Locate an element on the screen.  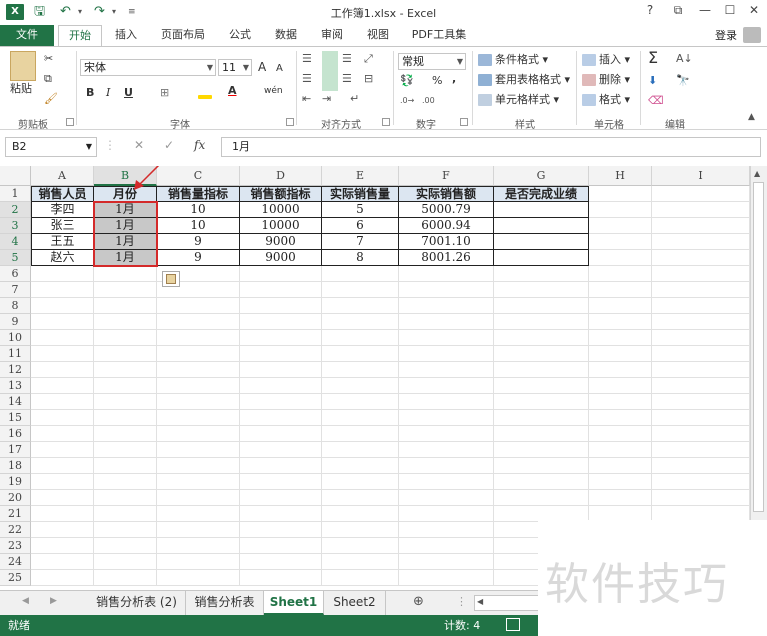
find-select-icon: 🔭 is located at coordinates (683, 81).